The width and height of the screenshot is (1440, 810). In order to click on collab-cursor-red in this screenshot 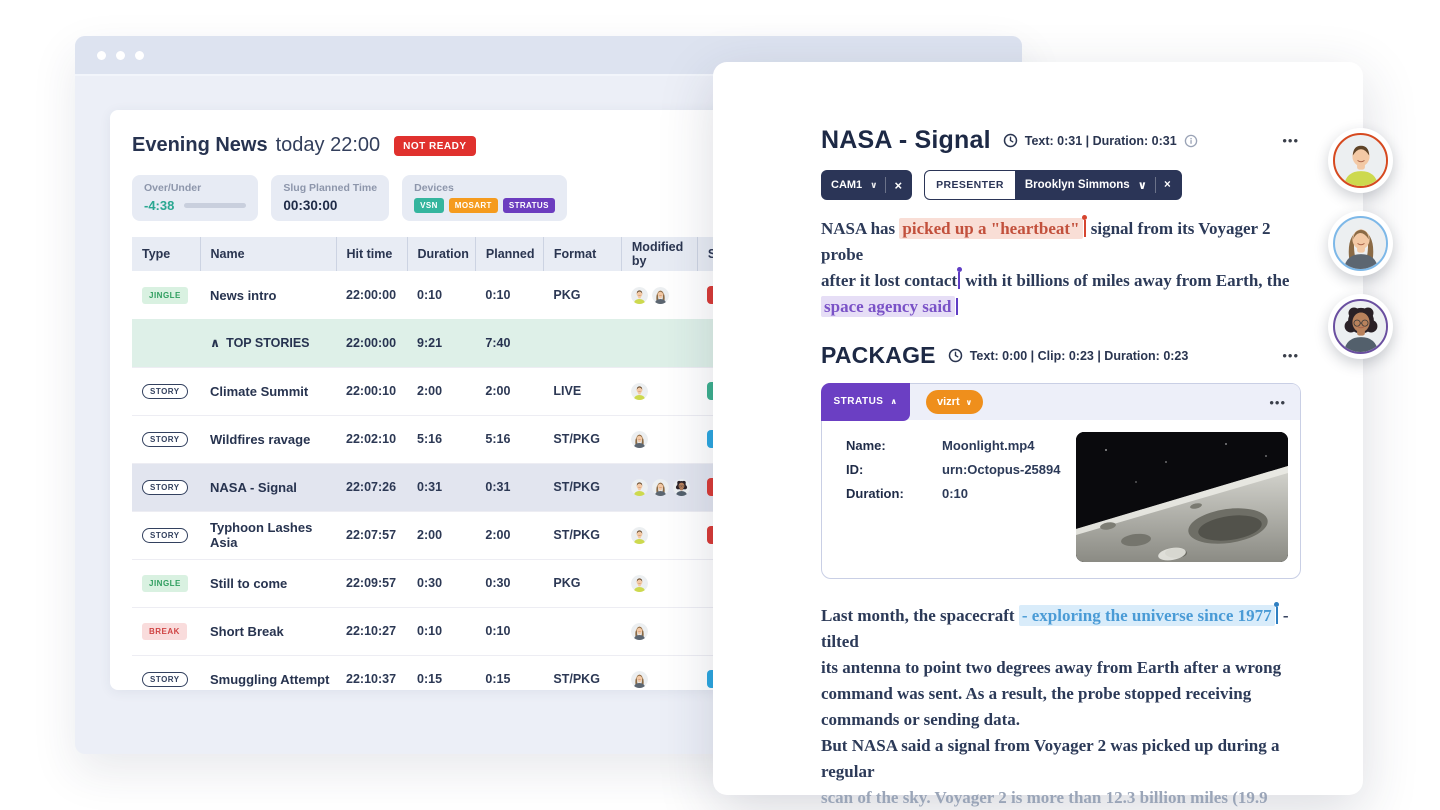, I will do `click(1085, 226)`.